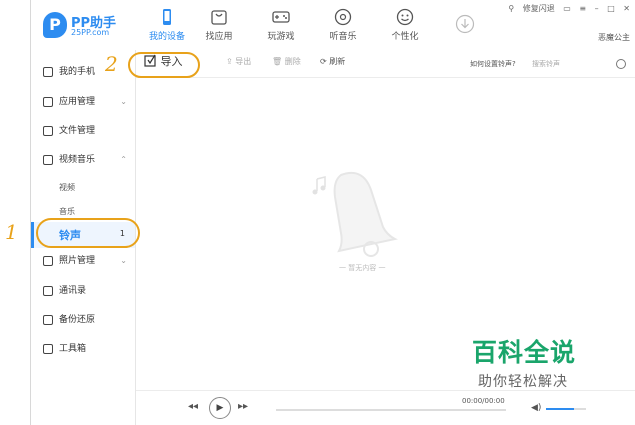  Describe the element at coordinates (48, 102) in the screenshot. I see `apps-icon` at that location.